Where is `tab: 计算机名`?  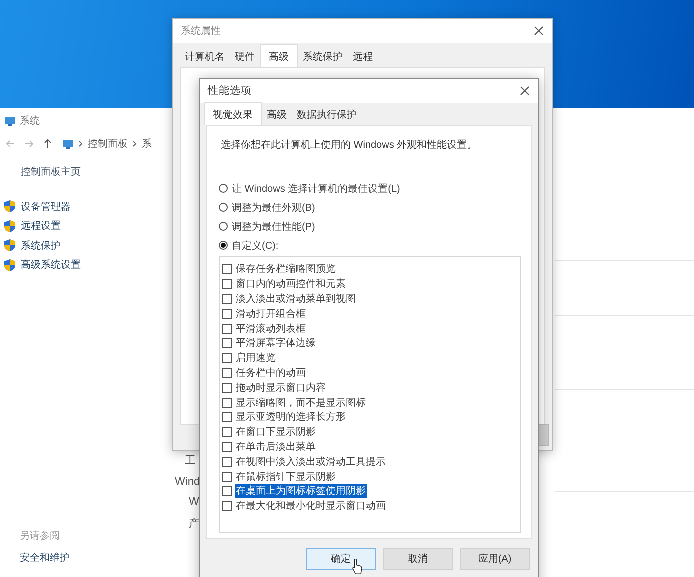
tab: 计算机名 is located at coordinates (205, 57).